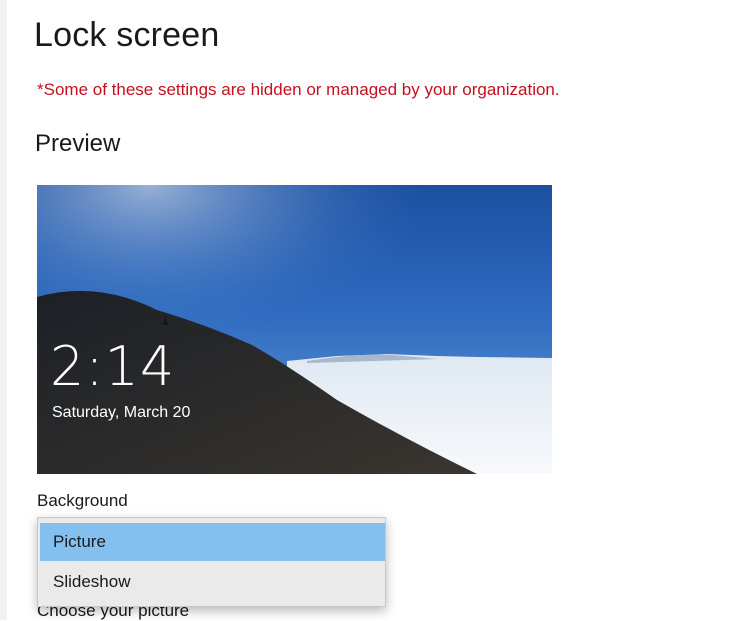 This screenshot has height=621, width=747. I want to click on window-left-edge, so click(3, 310).